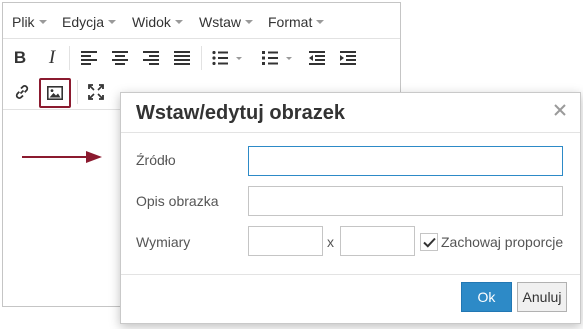 This screenshot has height=329, width=583. I want to click on cancel-button: Anuluj, so click(542, 297).